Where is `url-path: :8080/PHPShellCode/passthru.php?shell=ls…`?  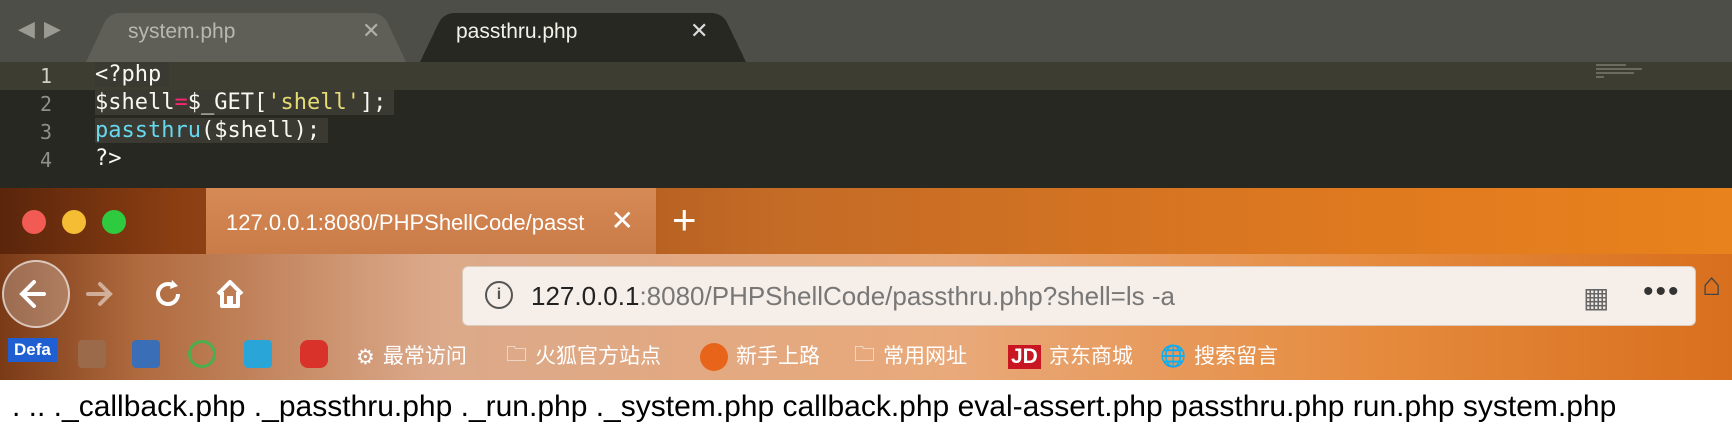
url-path: :8080/PHPShellCode/passthru.php?shell=ls… is located at coordinates (907, 296).